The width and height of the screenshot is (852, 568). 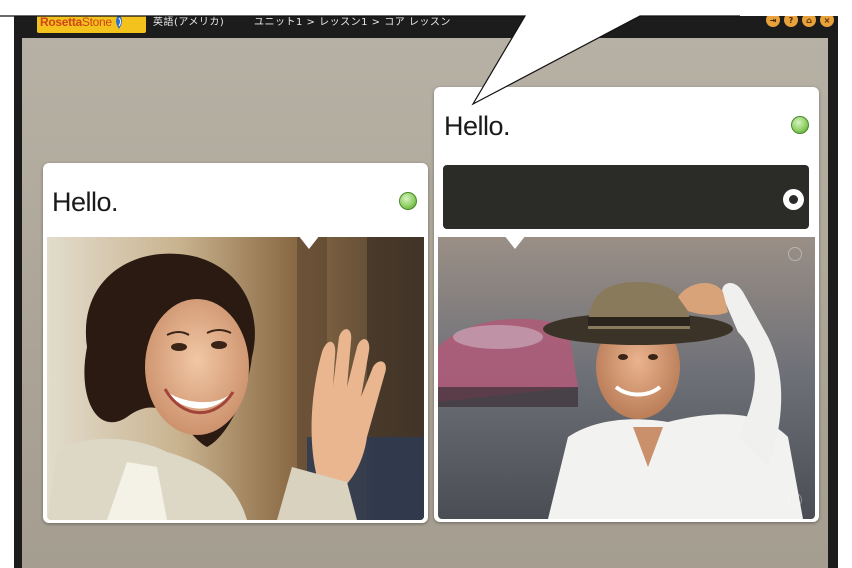 What do you see at coordinates (188, 20) in the screenshot?
I see `language-label: 英語(アメリカ)` at bounding box center [188, 20].